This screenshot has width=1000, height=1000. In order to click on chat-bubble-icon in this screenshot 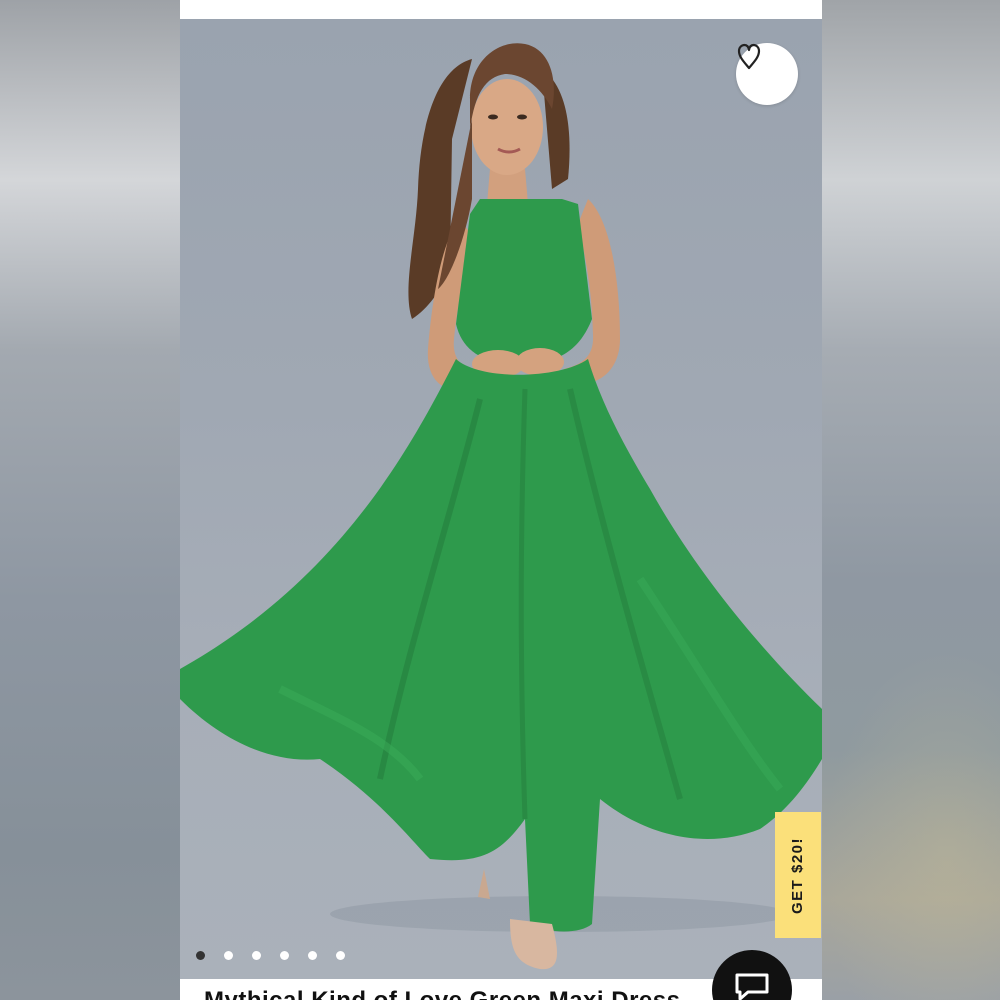, I will do `click(752, 986)`.